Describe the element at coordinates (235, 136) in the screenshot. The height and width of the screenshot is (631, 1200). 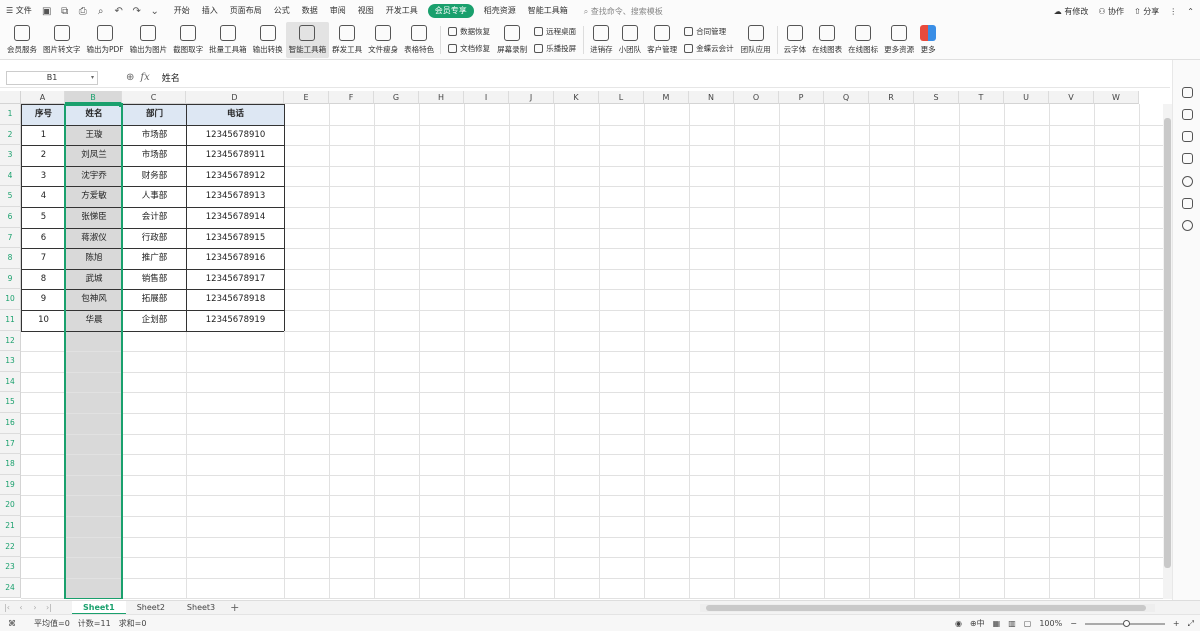
I see `table-cell: 12345678910` at that location.